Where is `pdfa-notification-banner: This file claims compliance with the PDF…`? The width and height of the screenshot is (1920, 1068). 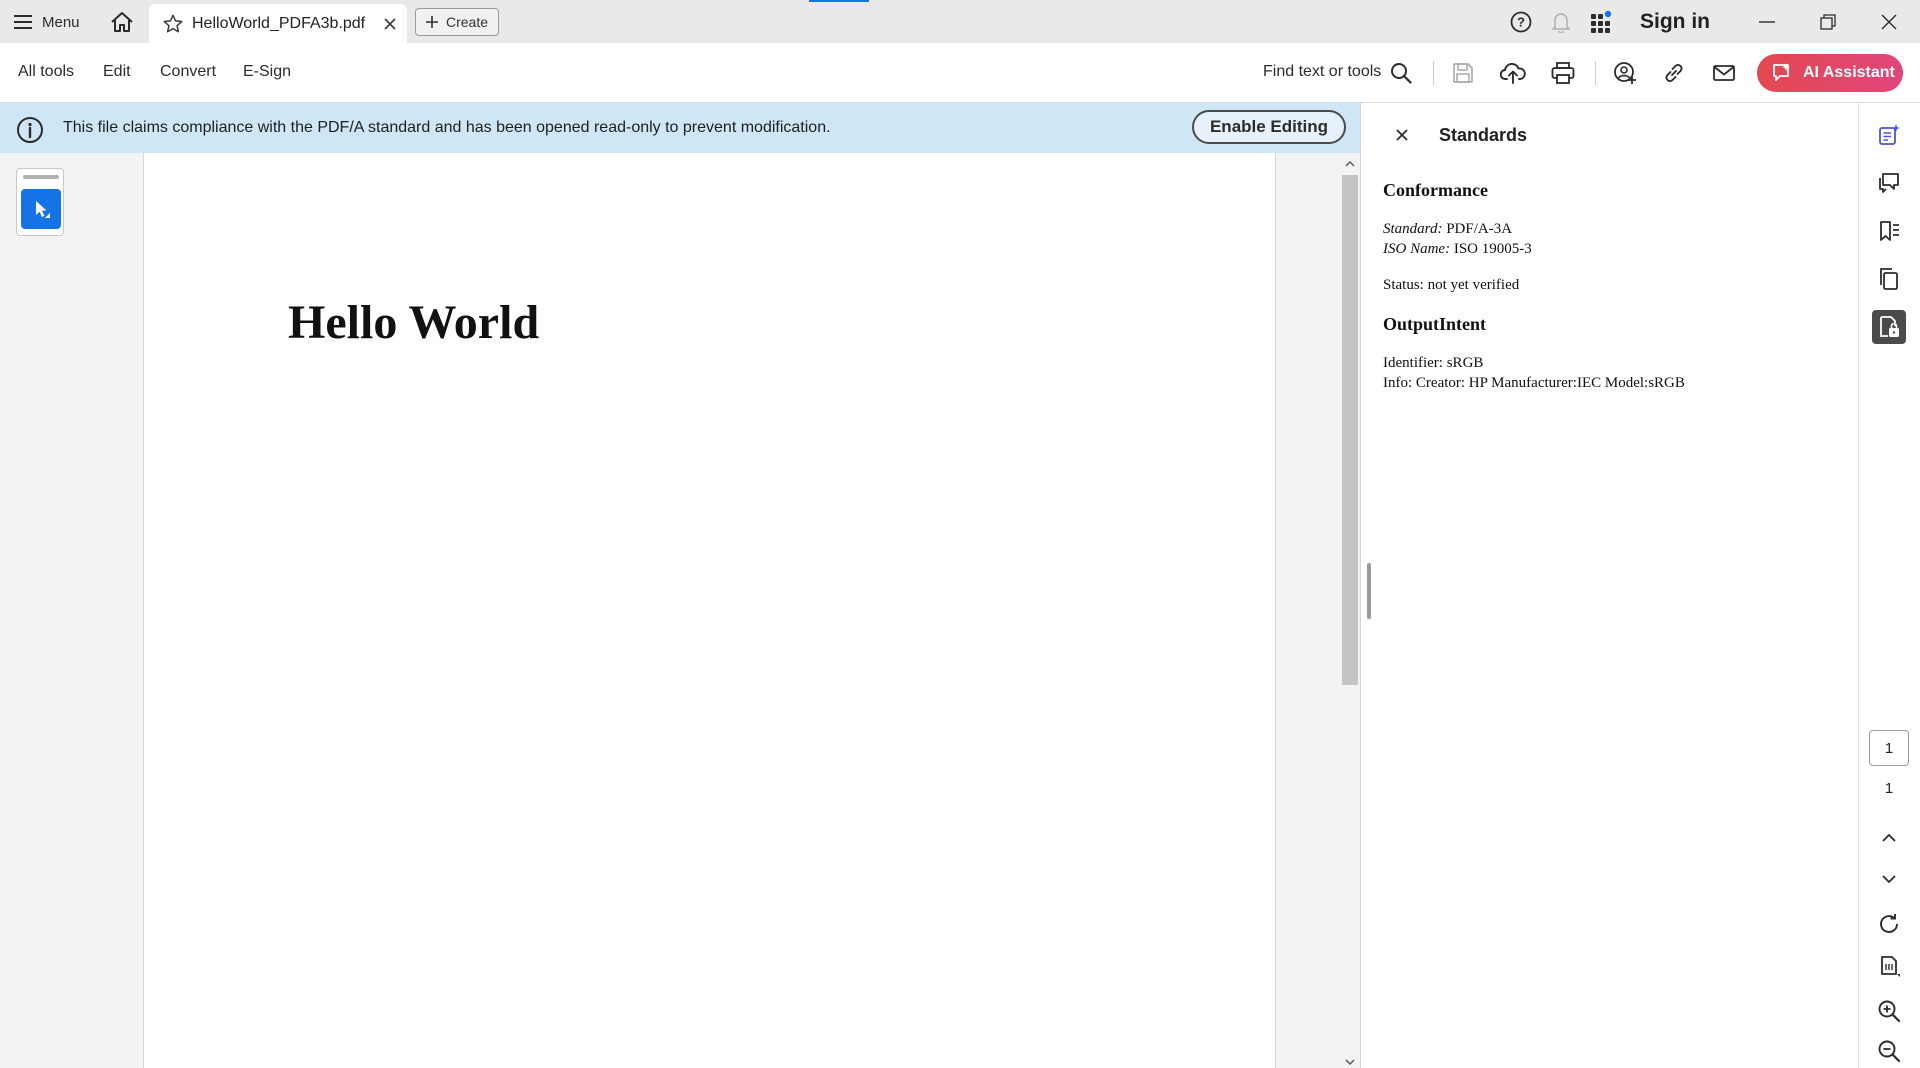
pdfa-notification-banner: This file claims compliance with the PDF… is located at coordinates (680, 128).